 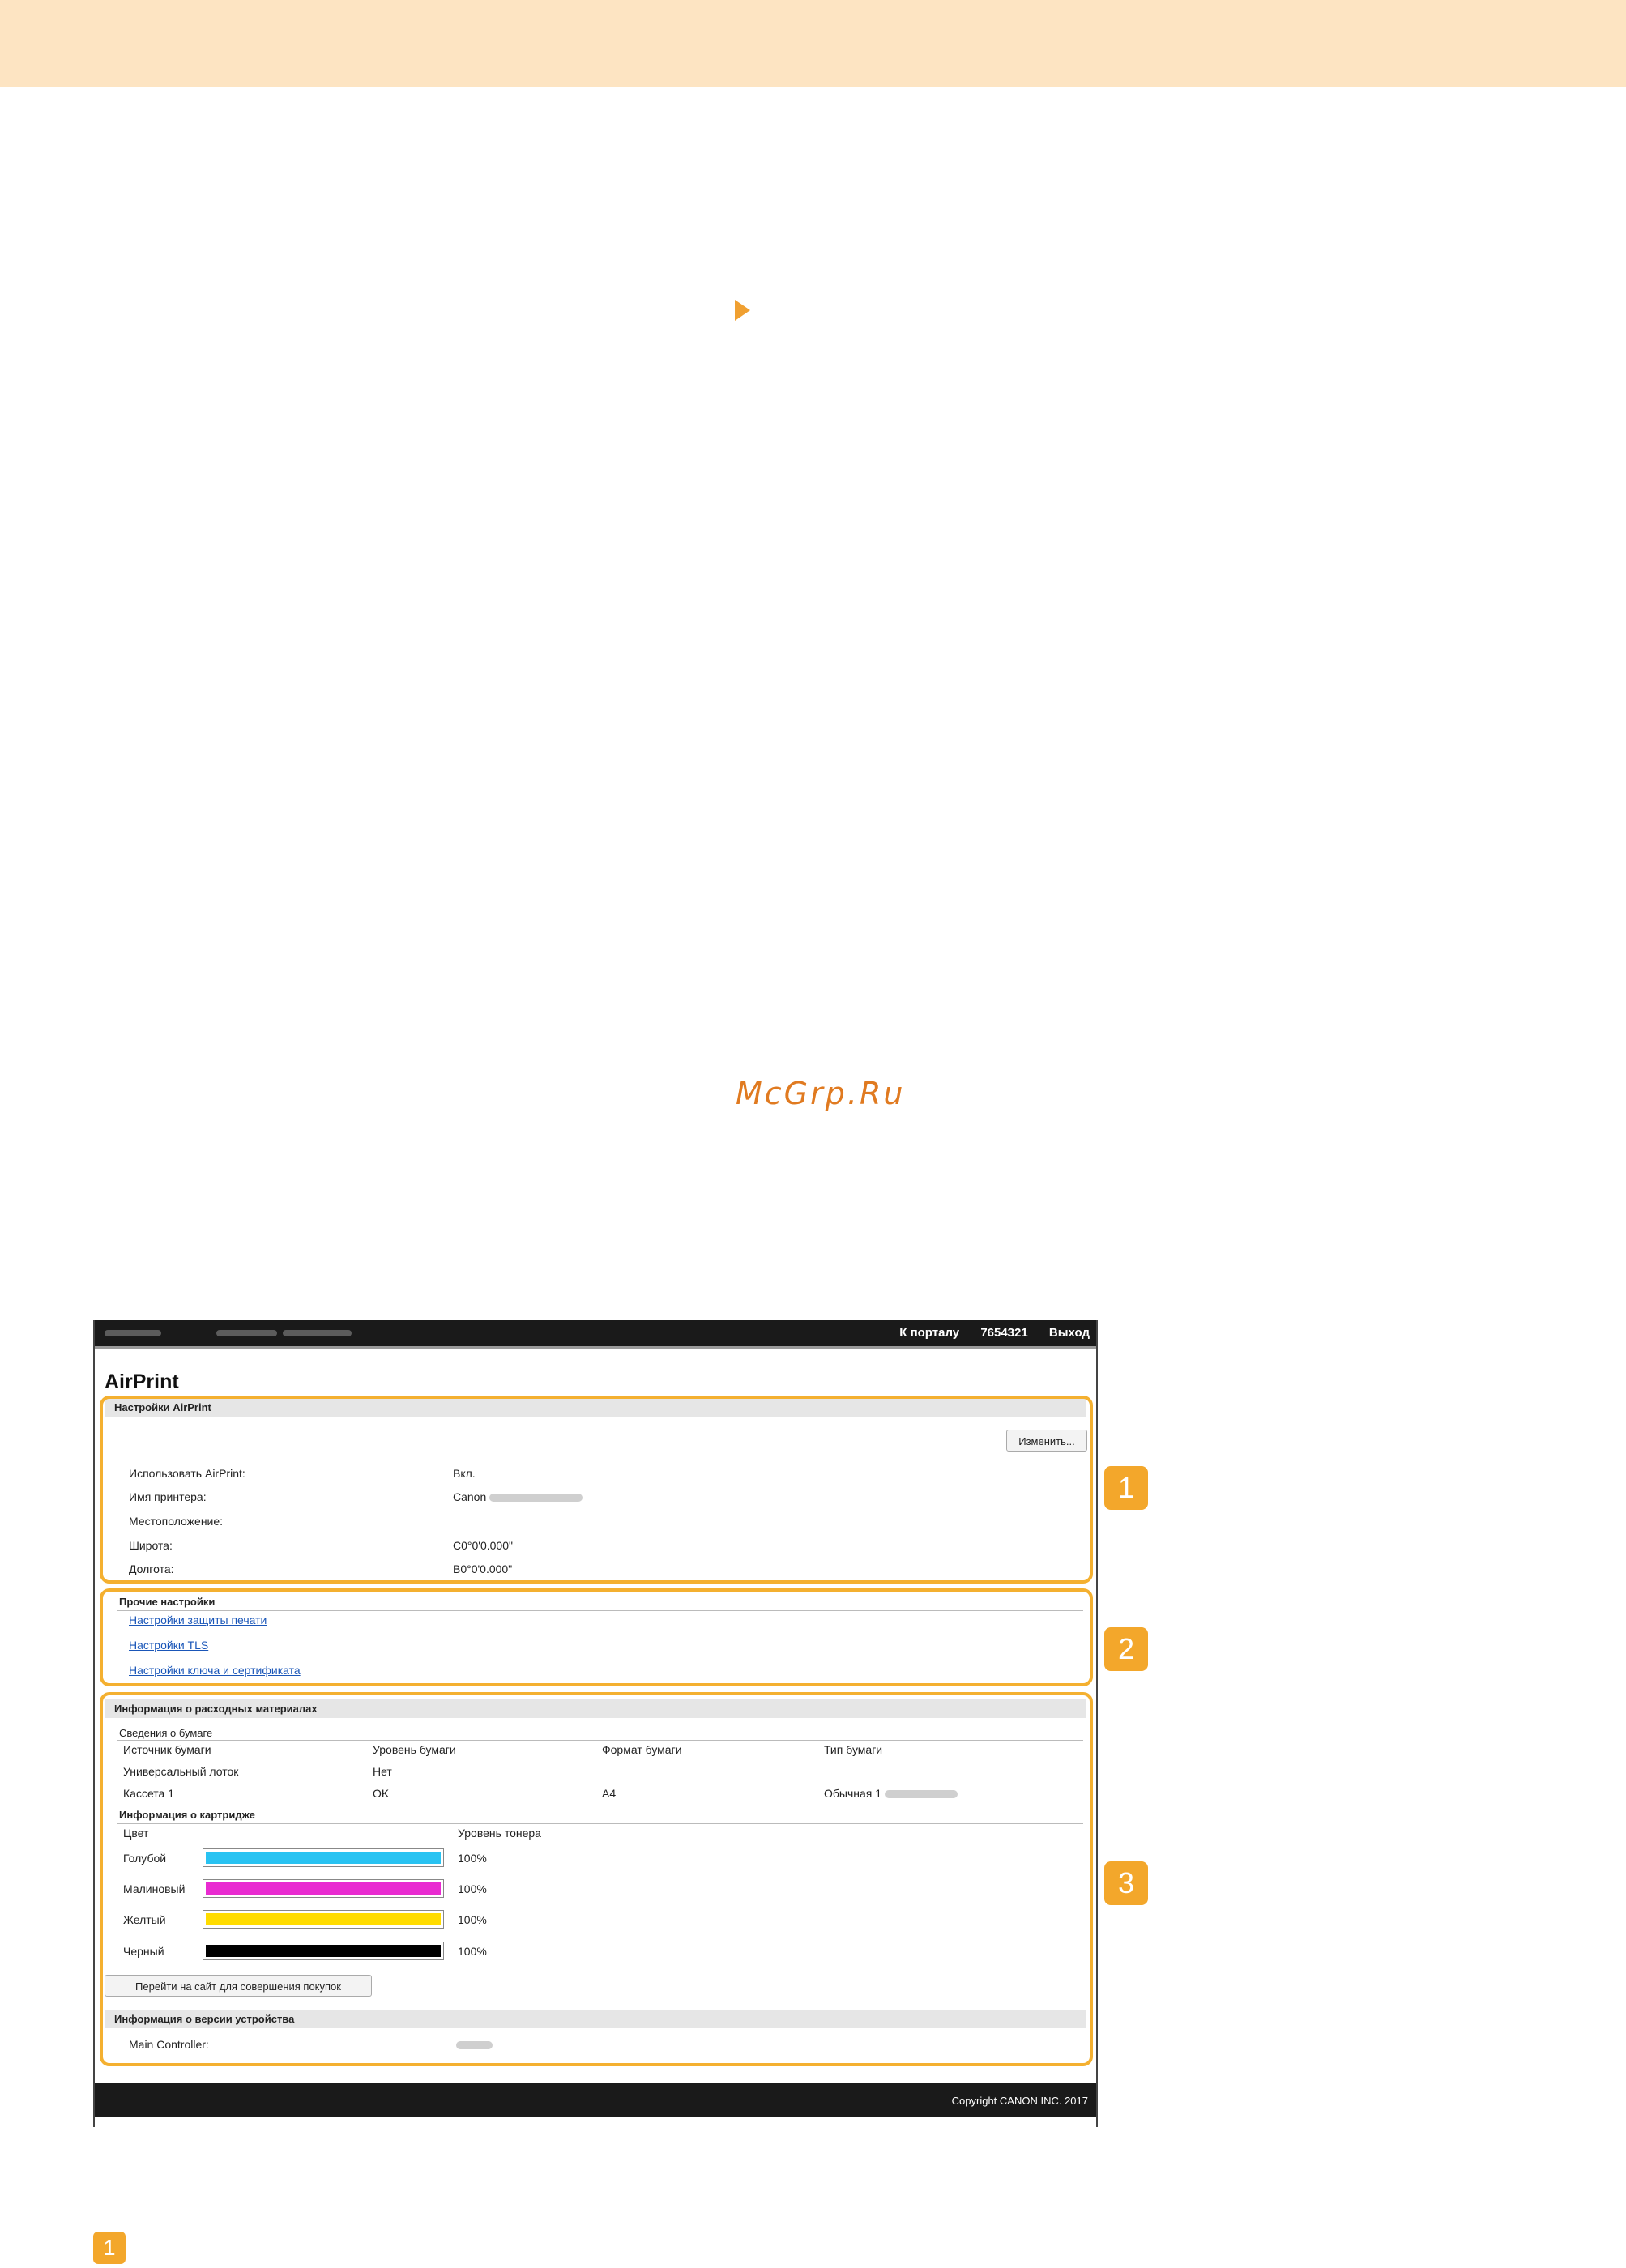 What do you see at coordinates (1004, 1333) in the screenshot?
I see `user-id: 7654321` at bounding box center [1004, 1333].